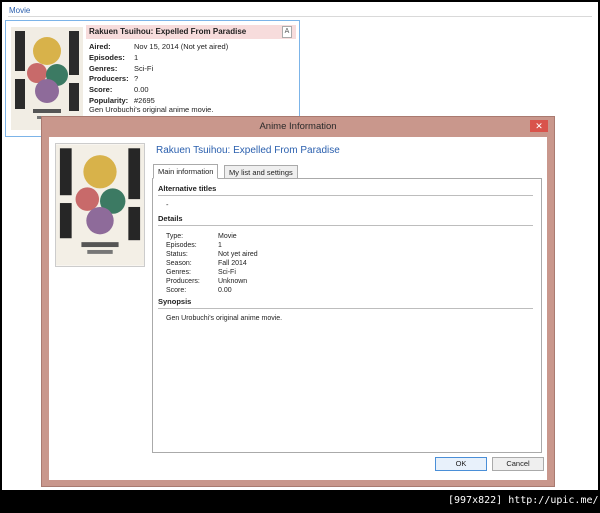 The height and width of the screenshot is (513, 600). I want to click on ok-button: OK, so click(461, 464).